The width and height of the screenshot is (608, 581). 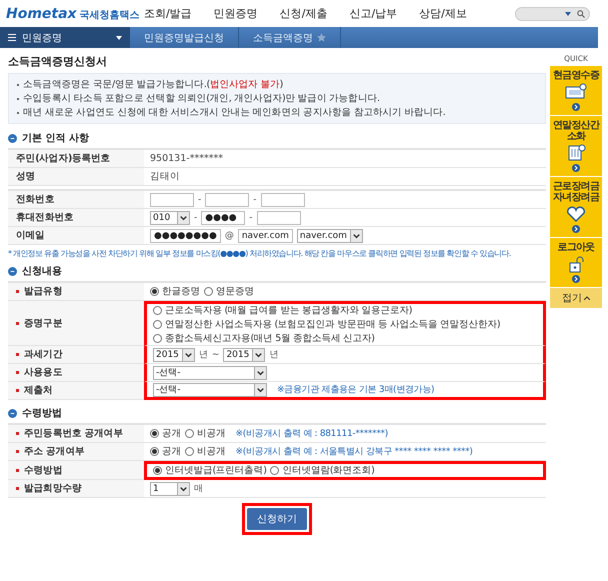 What do you see at coordinates (54, 451) in the screenshot?
I see `label-text: 주소 공개여부` at bounding box center [54, 451].